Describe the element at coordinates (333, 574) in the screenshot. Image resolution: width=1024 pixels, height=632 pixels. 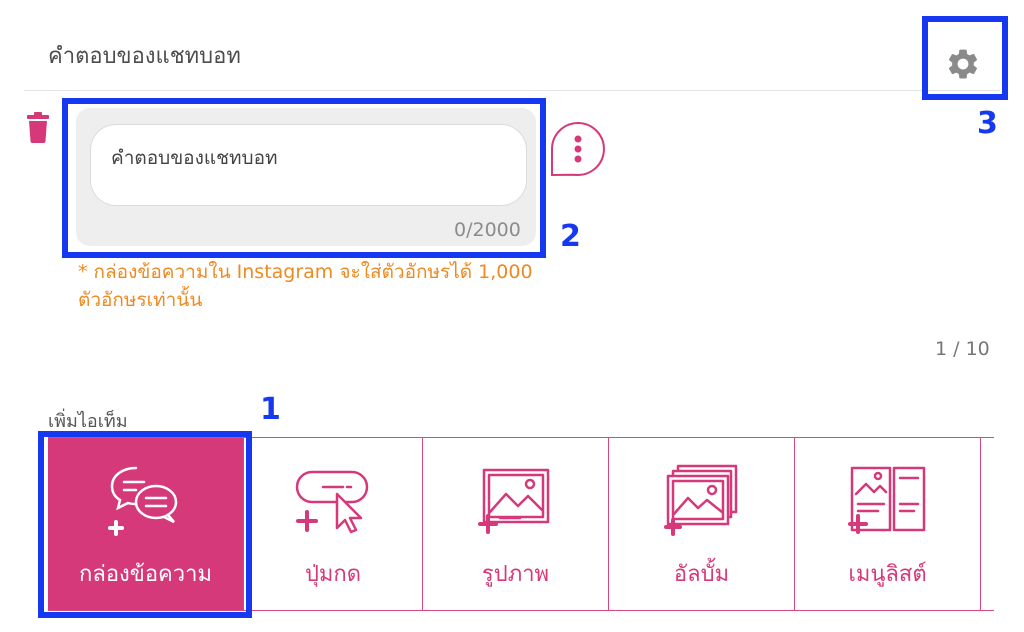
I see `tile-button-label: ปุ่มกด` at that location.